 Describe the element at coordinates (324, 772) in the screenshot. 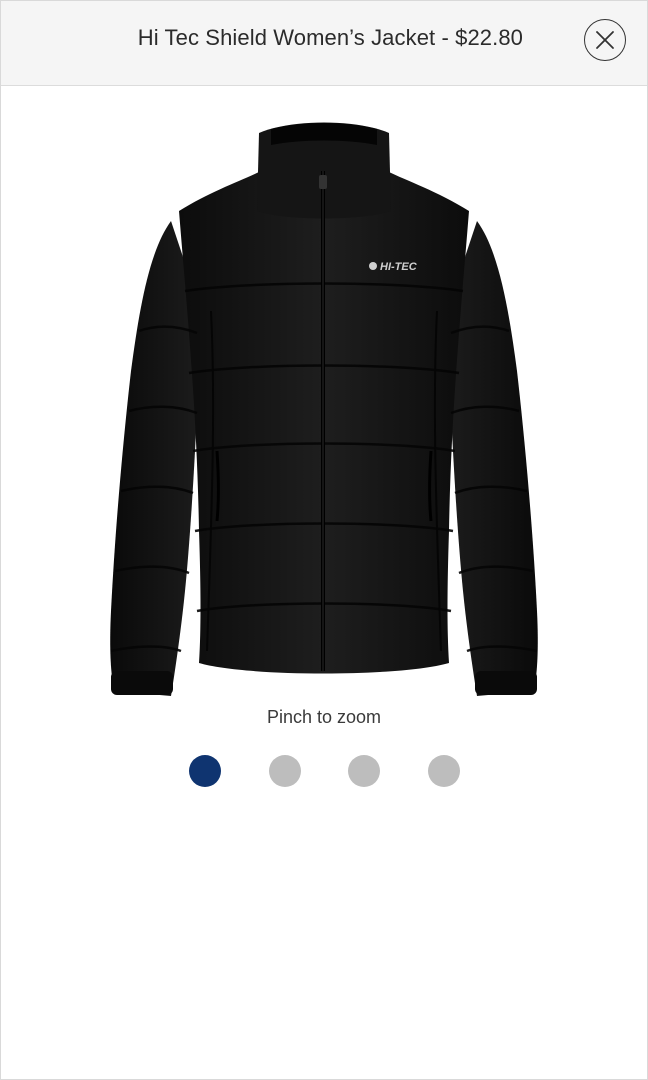

I see `image-carousel-indicators` at that location.